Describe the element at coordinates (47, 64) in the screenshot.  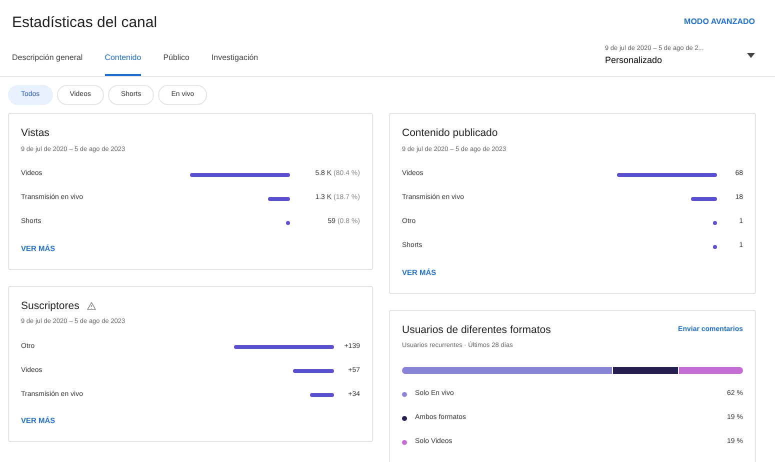
I see `tab: Descripción general` at that location.